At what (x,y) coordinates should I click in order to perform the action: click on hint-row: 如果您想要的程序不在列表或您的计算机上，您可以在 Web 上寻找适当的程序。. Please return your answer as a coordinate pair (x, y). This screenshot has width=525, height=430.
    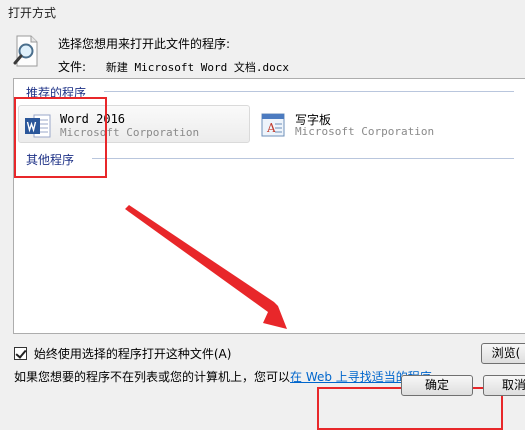
    Looking at the image, I should click on (229, 376).